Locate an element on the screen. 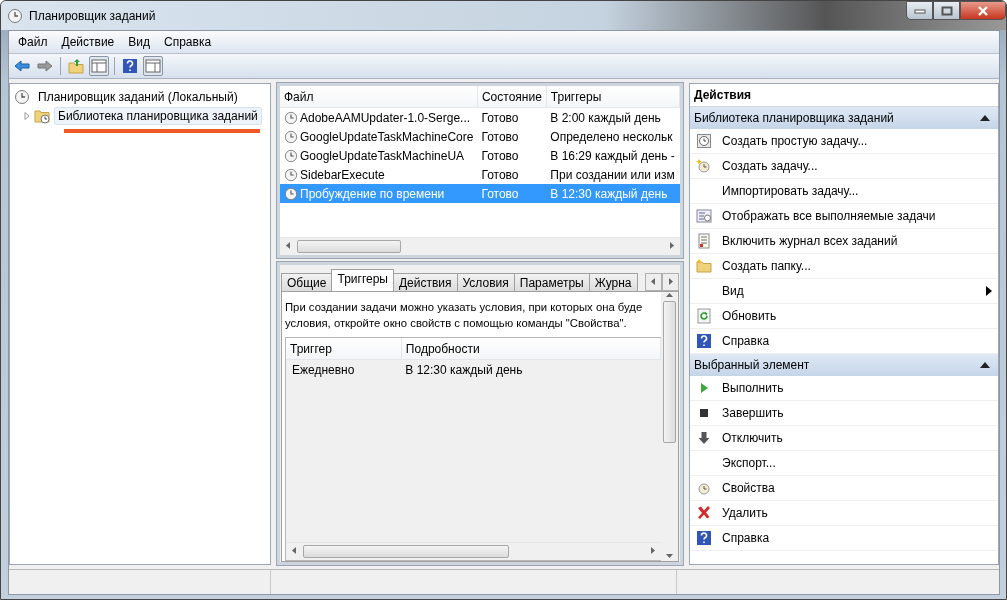  section-title: Библиотека планировщика заданий is located at coordinates (794, 118).